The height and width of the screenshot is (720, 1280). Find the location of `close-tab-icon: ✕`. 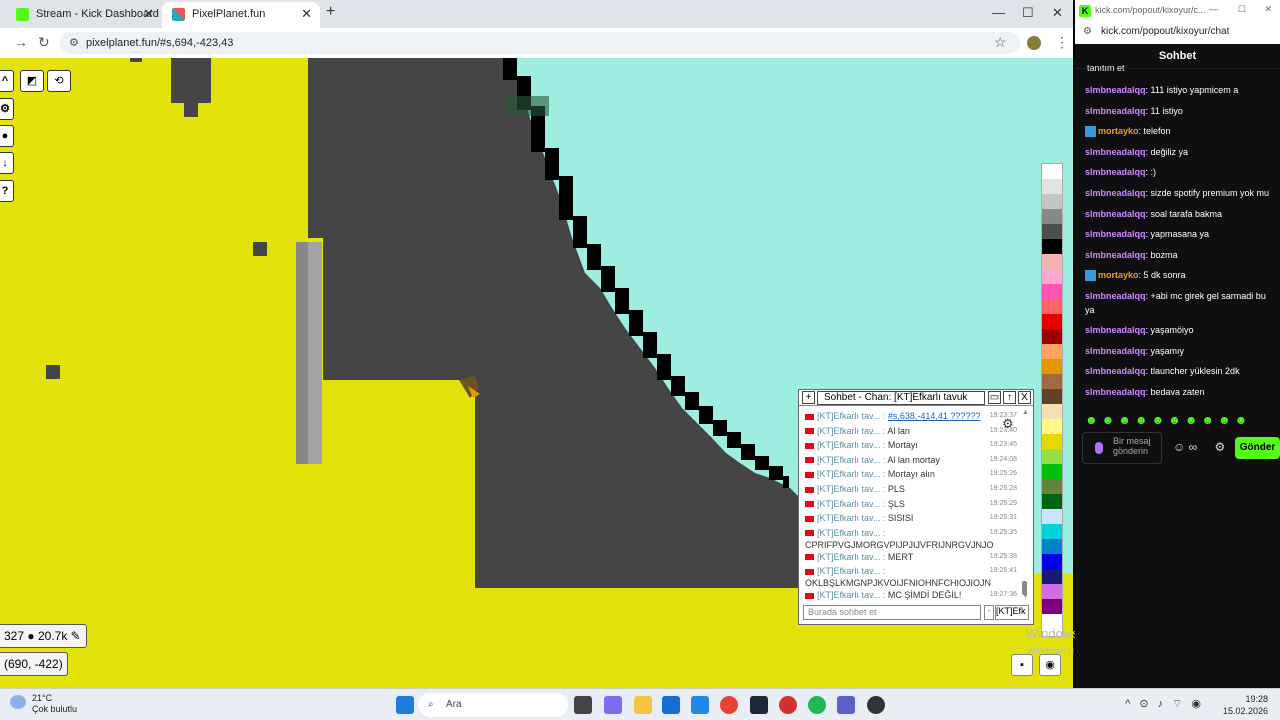

close-tab-icon: ✕ is located at coordinates (306, 14).